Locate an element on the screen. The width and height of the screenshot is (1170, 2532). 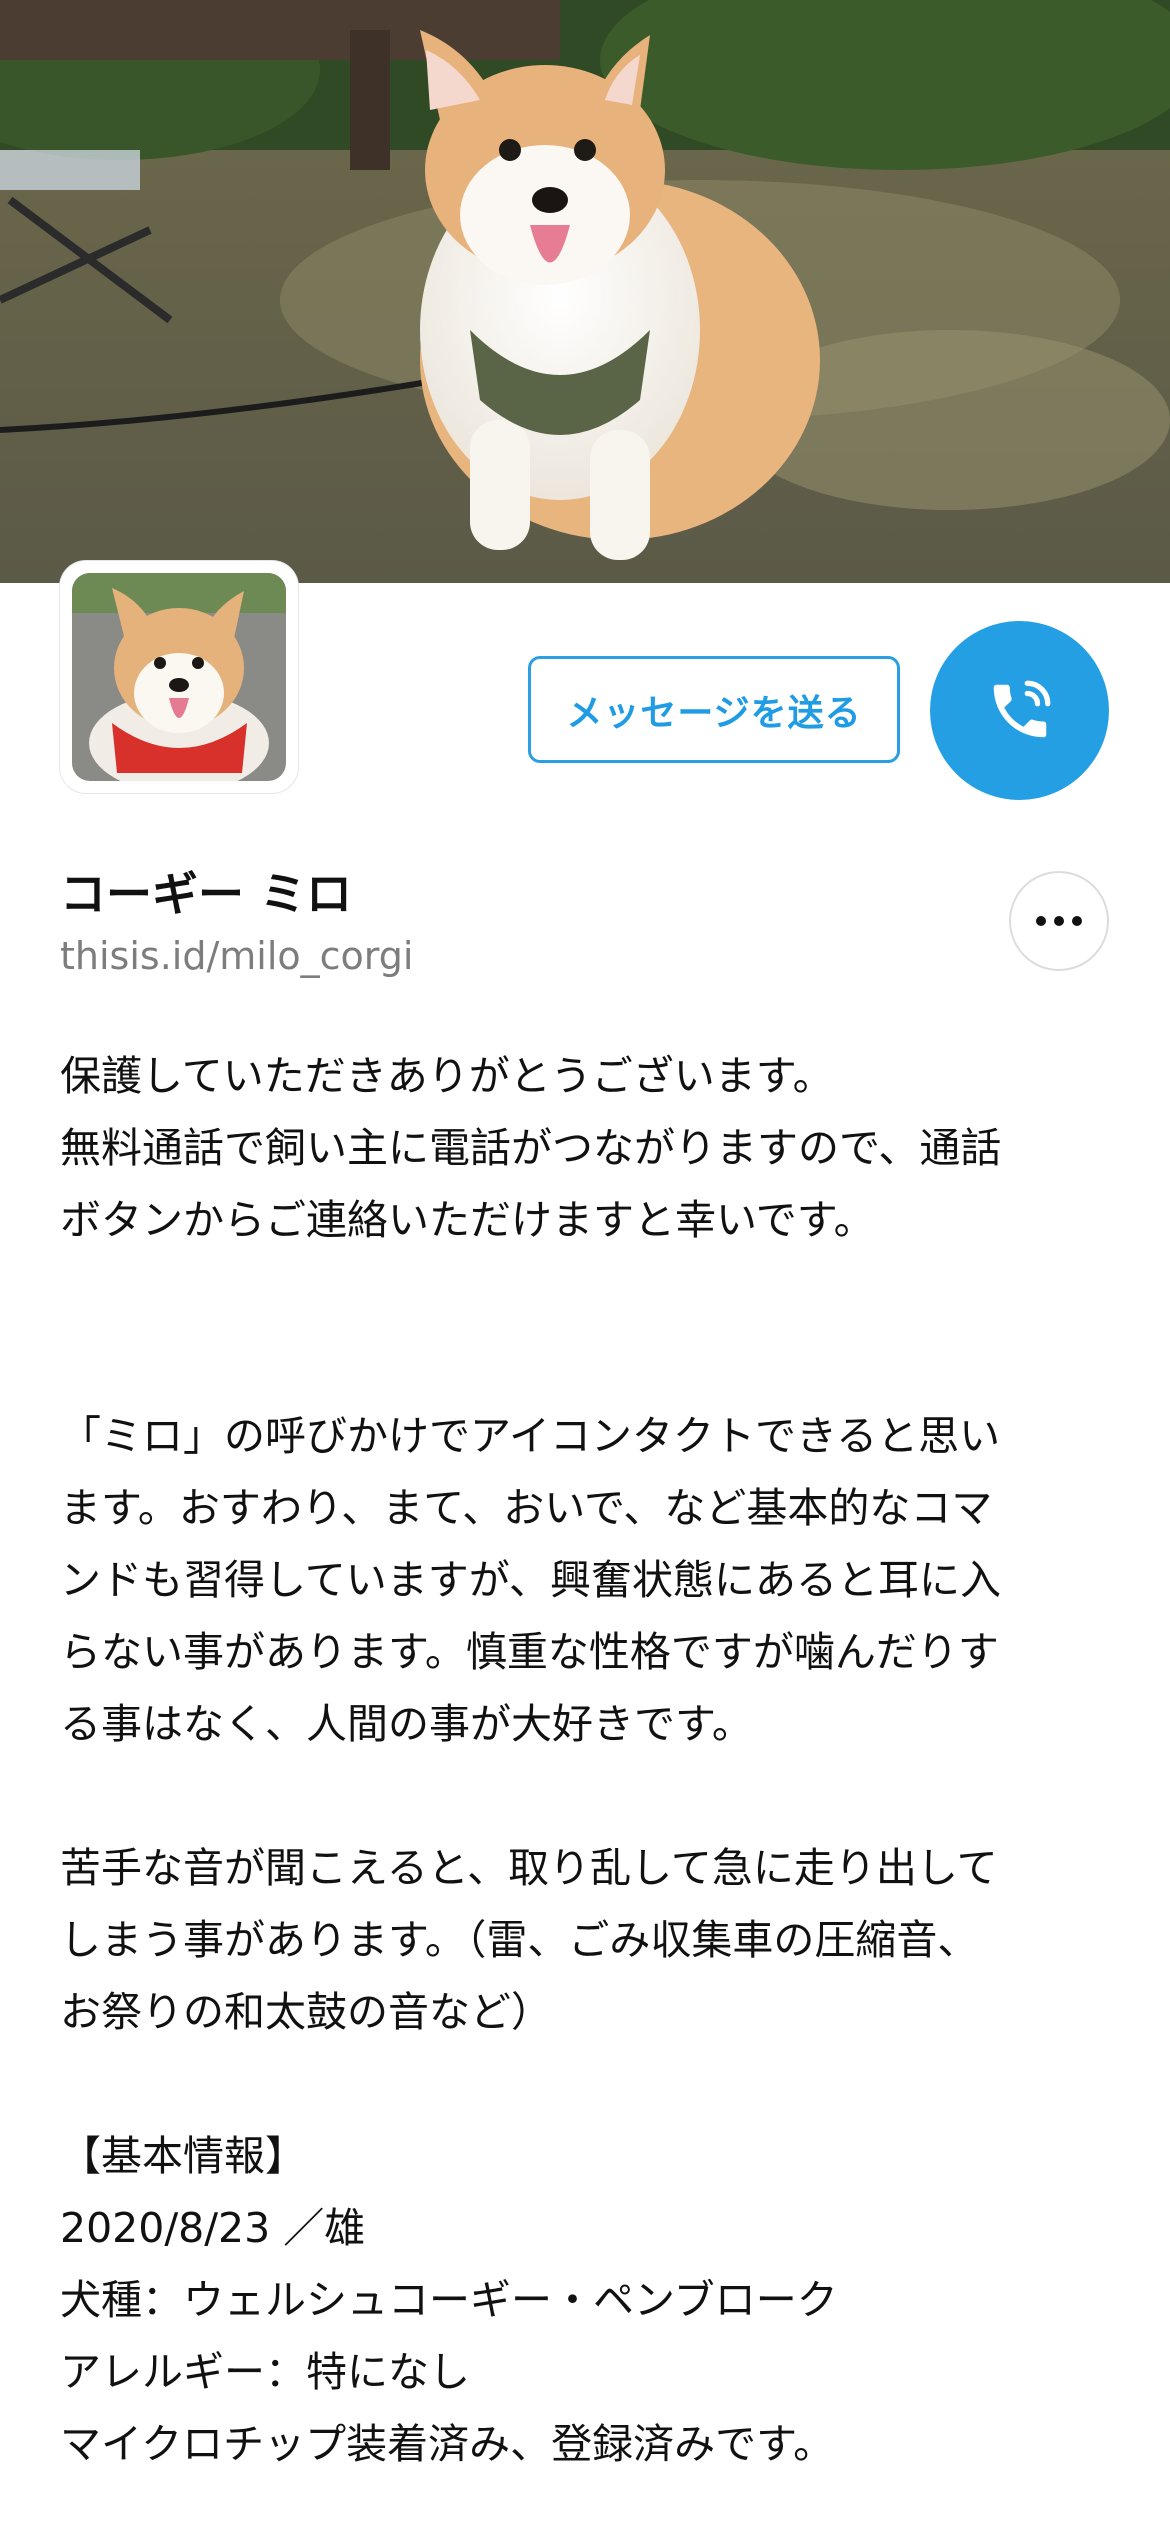
send-message-button: メッセージを送る is located at coordinates (714, 709).